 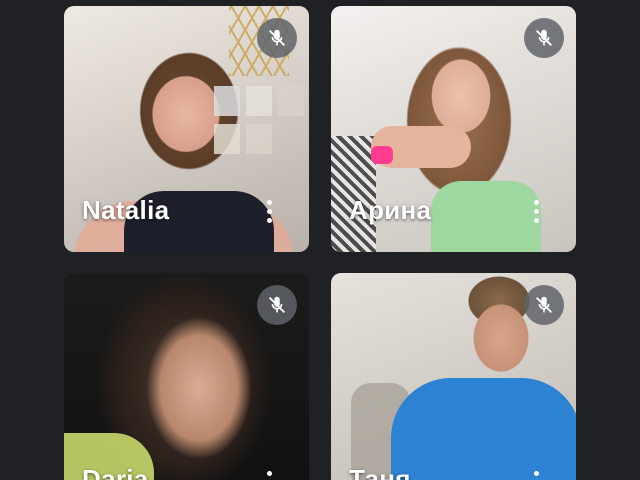 What do you see at coordinates (115, 472) in the screenshot?
I see `participant-name: Daria` at bounding box center [115, 472].